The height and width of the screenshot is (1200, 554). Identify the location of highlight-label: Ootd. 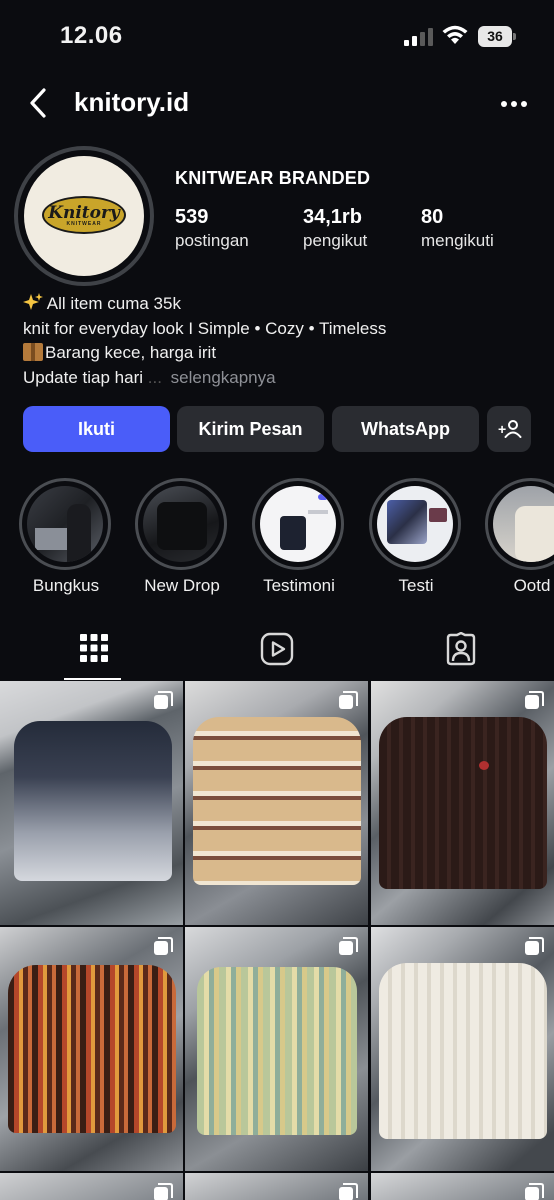
(532, 585).